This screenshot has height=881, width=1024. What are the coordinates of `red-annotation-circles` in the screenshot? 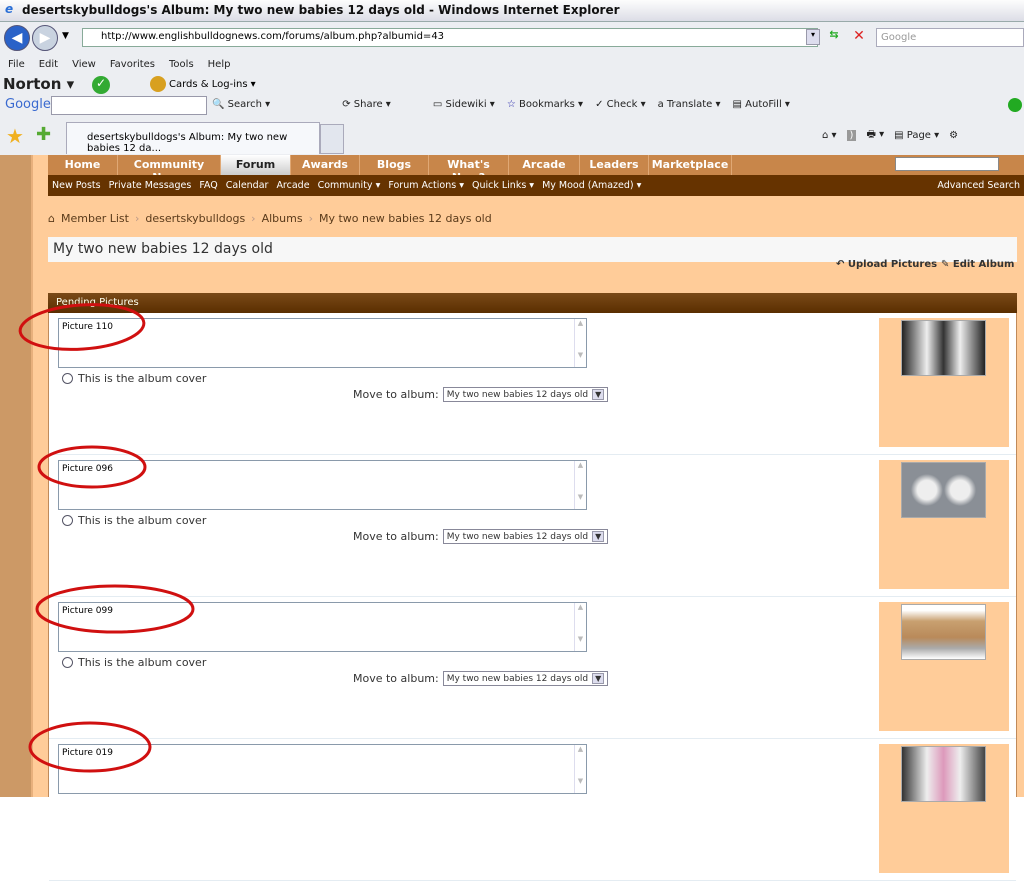 It's located at (106, 538).